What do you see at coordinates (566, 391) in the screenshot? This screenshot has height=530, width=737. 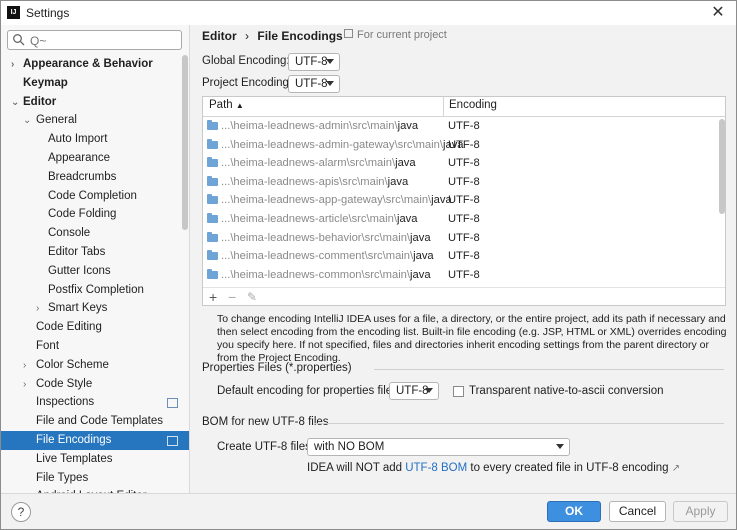 I see `transparent-ascii-label: Transparent native-to-ascii conversion` at bounding box center [566, 391].